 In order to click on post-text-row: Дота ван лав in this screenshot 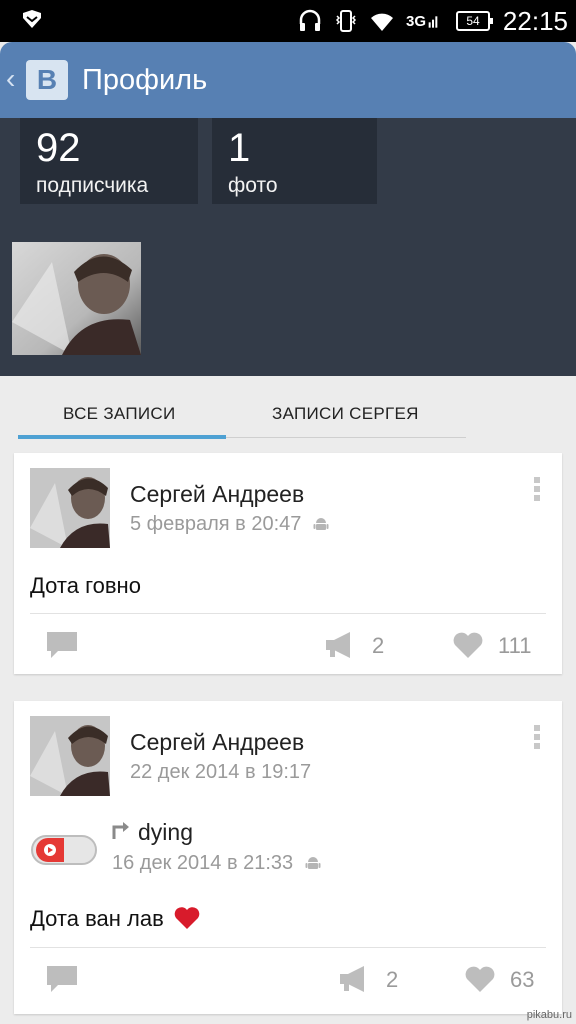, I will do `click(115, 919)`.